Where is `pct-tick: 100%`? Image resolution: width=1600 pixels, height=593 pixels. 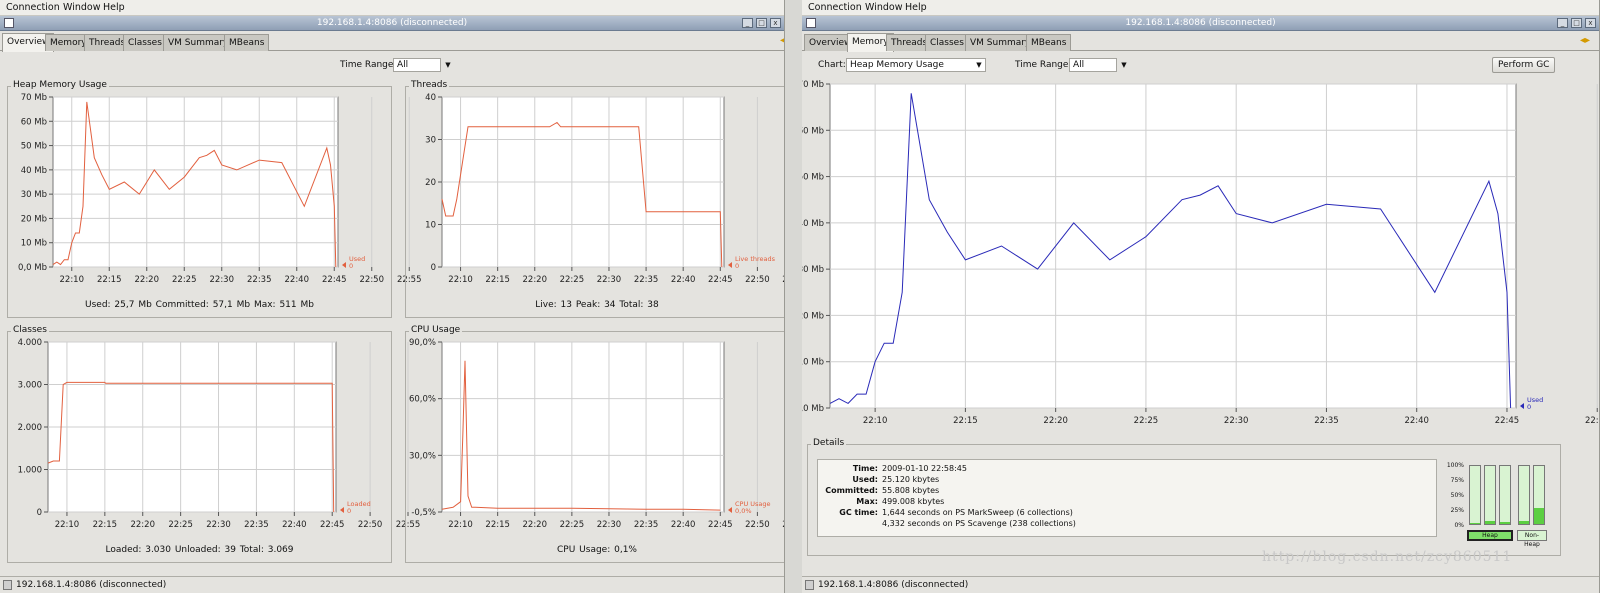
pct-tick: 100% is located at coordinates (1455, 465).